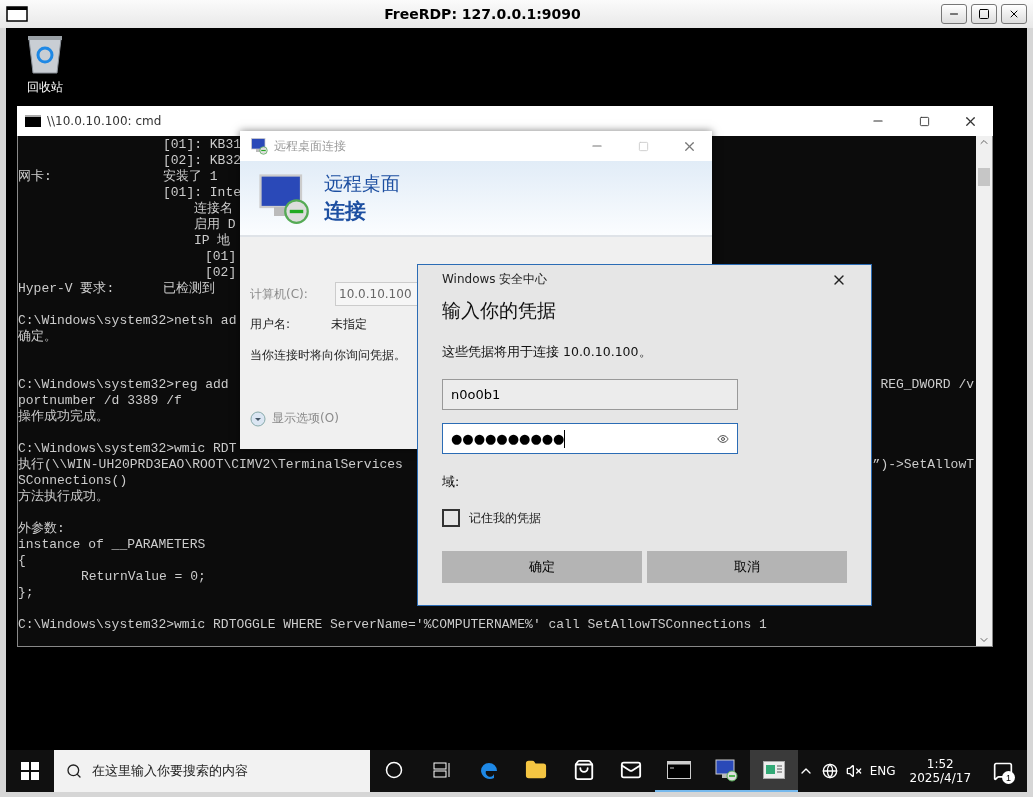 This screenshot has width=1033, height=797. Describe the element at coordinates (590, 394) in the screenshot. I see `username-field: n0o0b1` at that location.